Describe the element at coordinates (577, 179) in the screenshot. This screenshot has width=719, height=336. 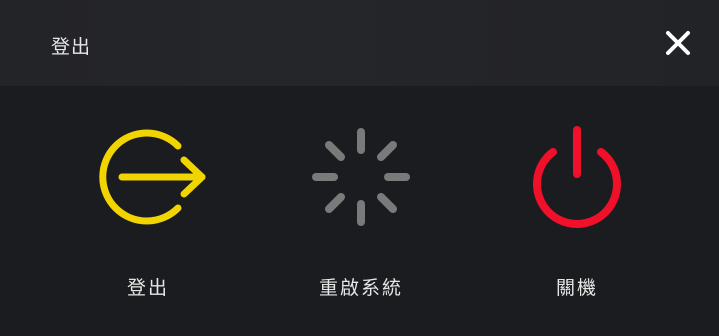
I see `power-icon` at that location.